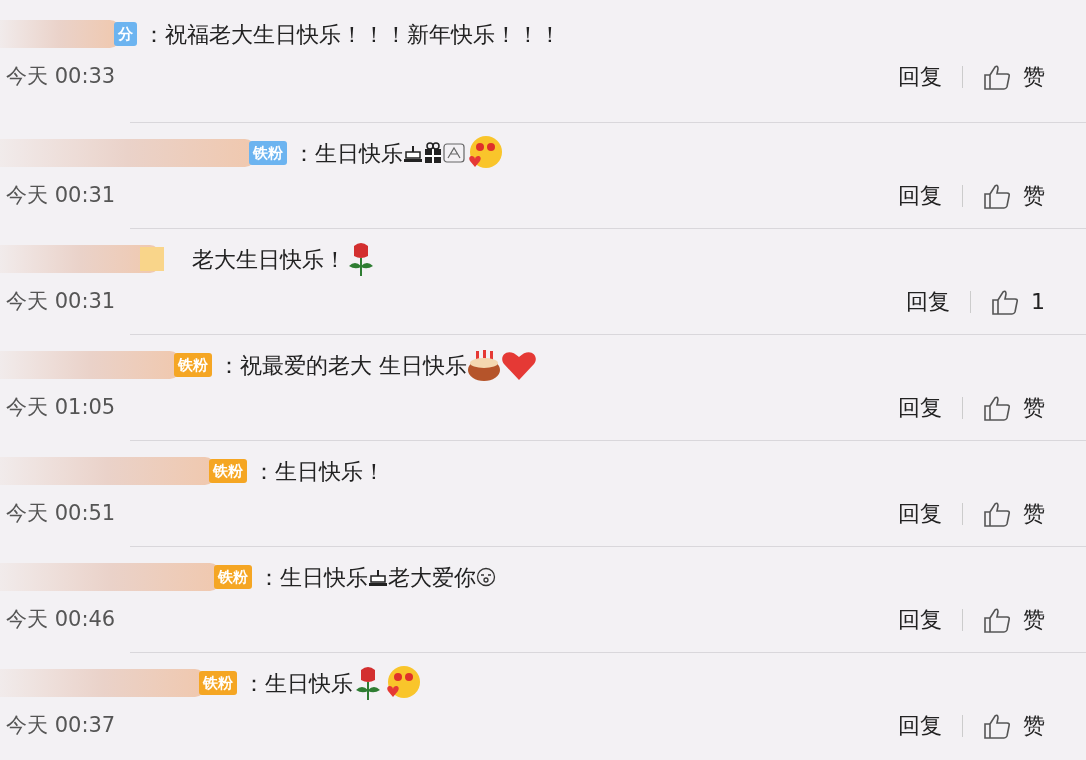 This screenshot has height=760, width=1086. I want to click on comment-text: 老大爱你, so click(432, 577).